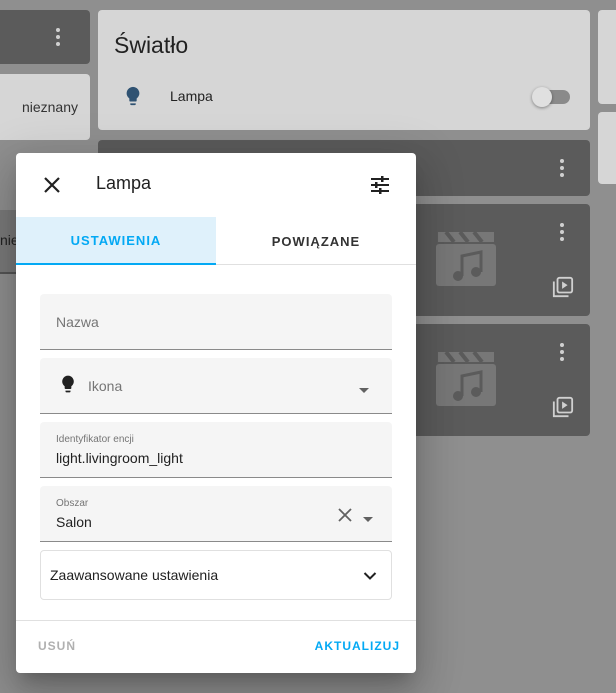 Image resolution: width=616 pixels, height=693 pixels. Describe the element at coordinates (542, 97) in the screenshot. I see `toggle-knob` at that location.